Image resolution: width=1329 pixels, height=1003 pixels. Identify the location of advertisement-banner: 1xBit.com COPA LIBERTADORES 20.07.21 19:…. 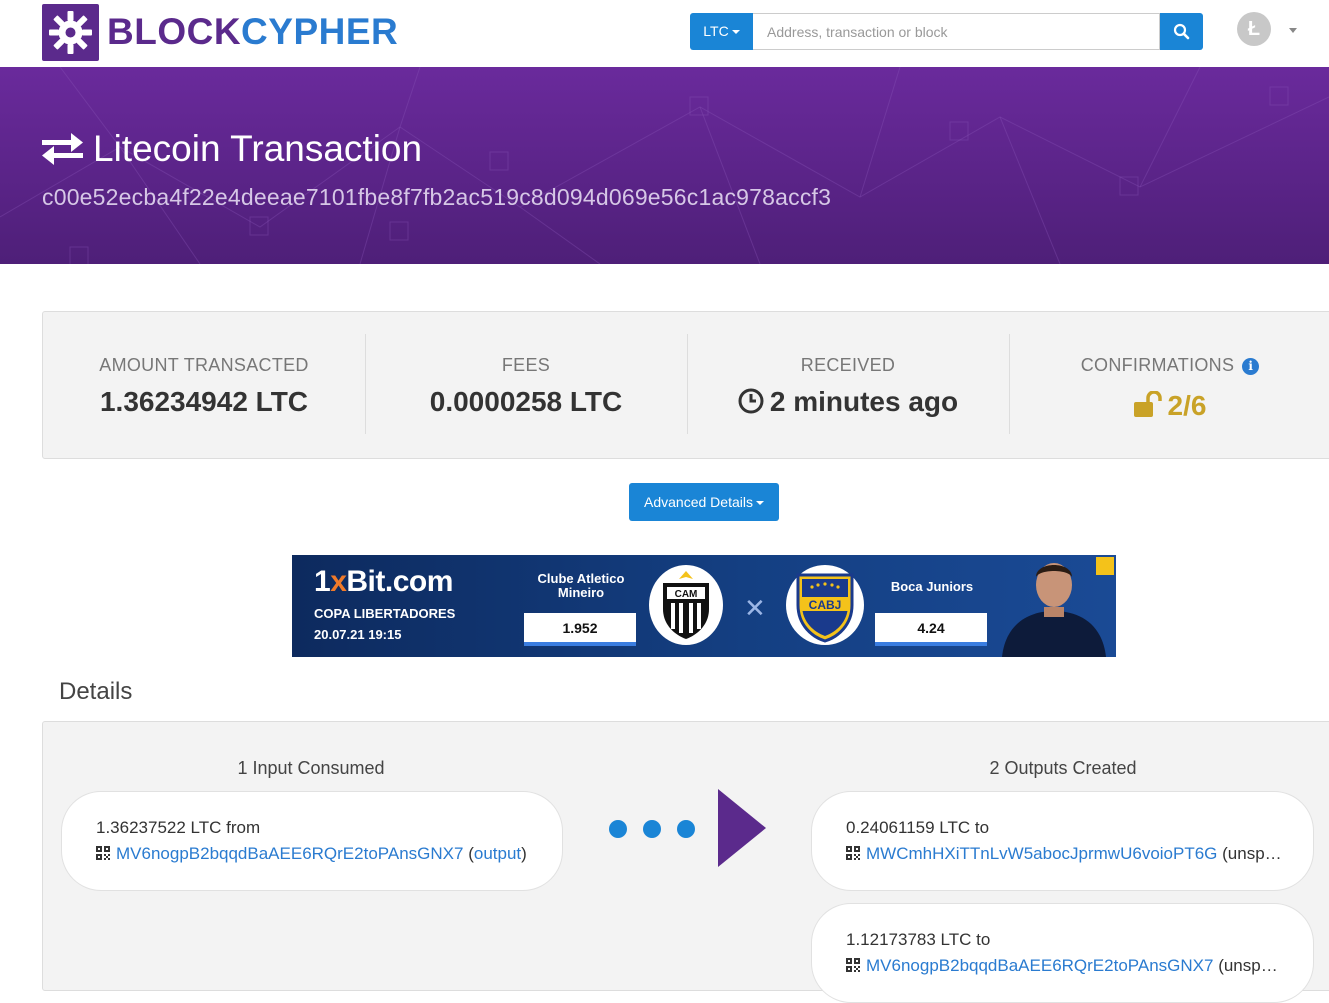
(704, 606).